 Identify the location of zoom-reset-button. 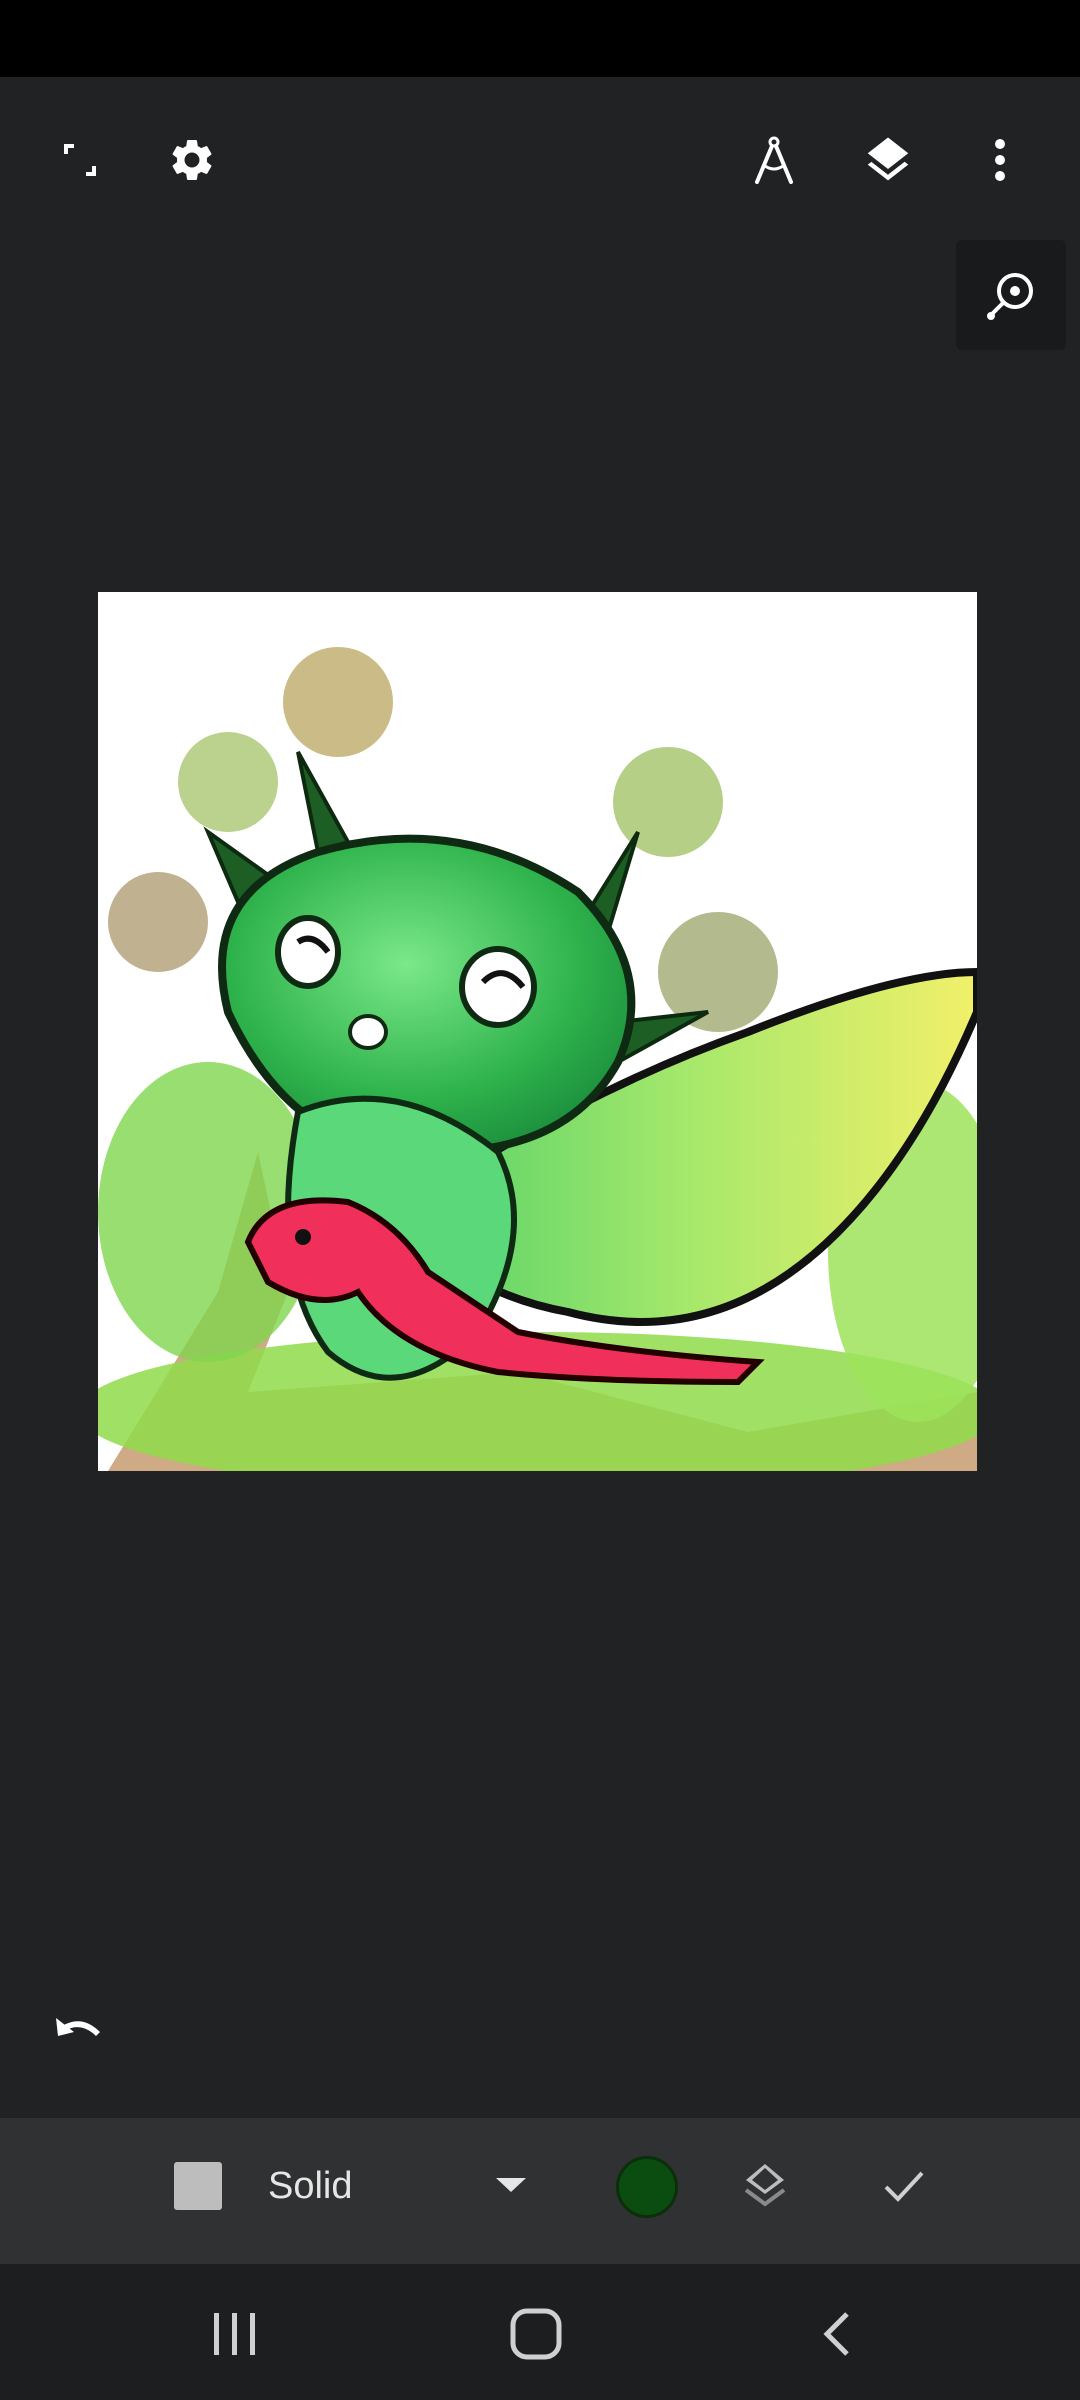
(1011, 295).